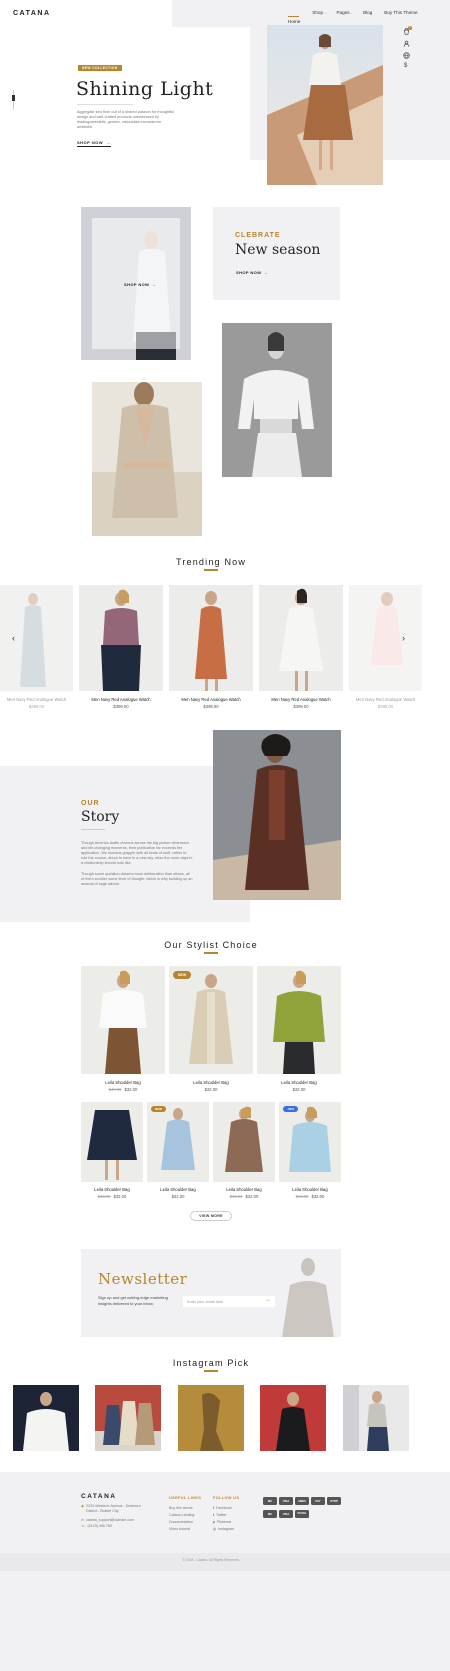 This screenshot has width=450, height=1671. I want to click on globe-icon, so click(406, 55).